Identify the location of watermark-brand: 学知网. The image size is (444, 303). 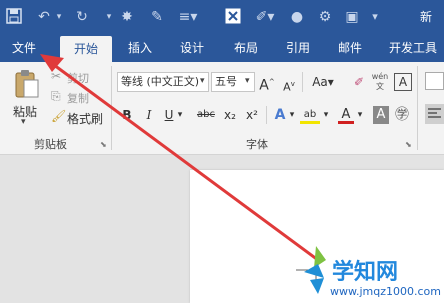
(365, 272).